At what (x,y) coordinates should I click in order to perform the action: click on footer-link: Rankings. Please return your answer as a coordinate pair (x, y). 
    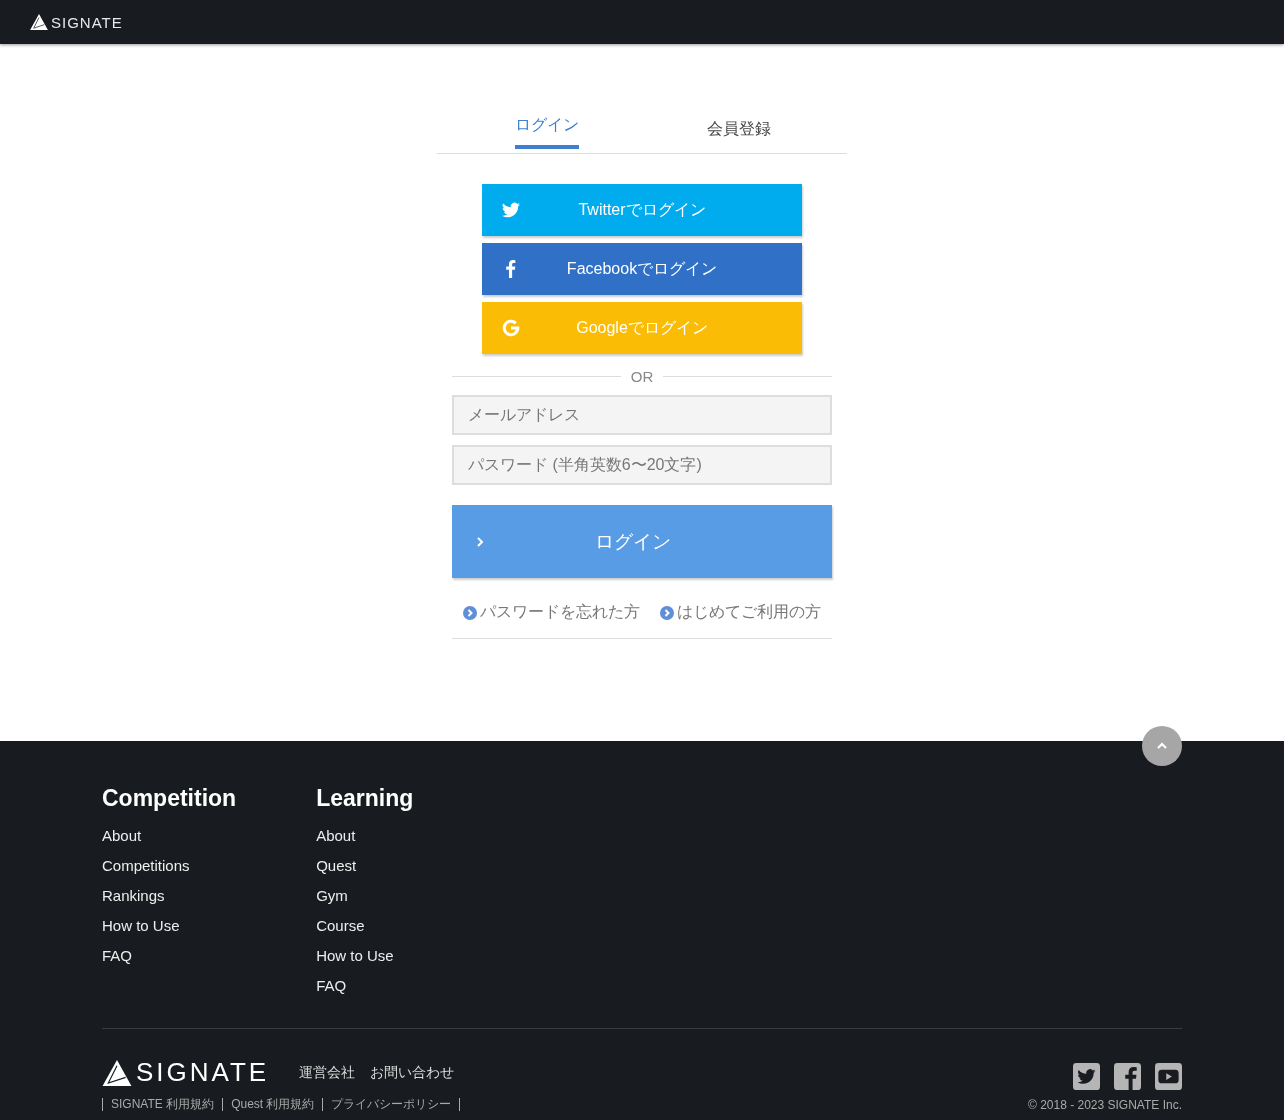
    Looking at the image, I should click on (169, 896).